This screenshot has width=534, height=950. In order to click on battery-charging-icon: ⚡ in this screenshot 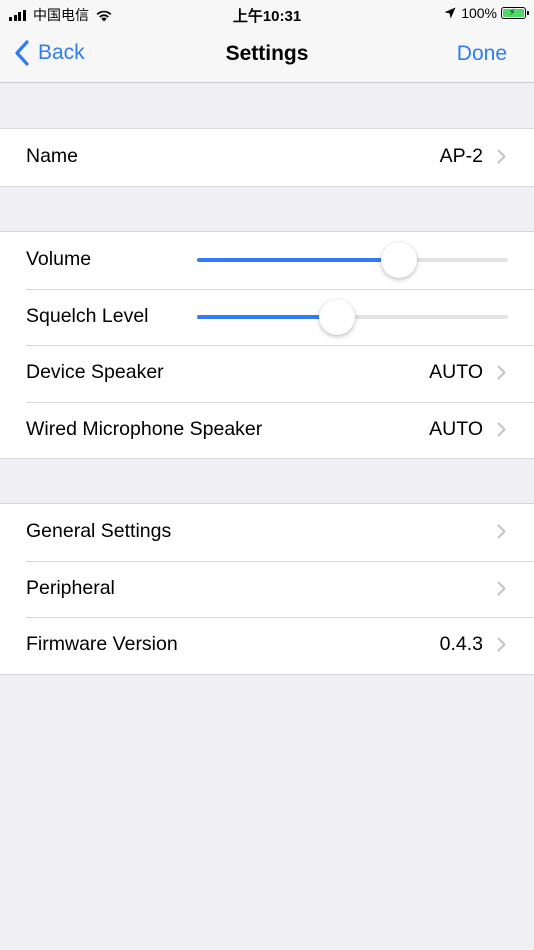, I will do `click(515, 13)`.